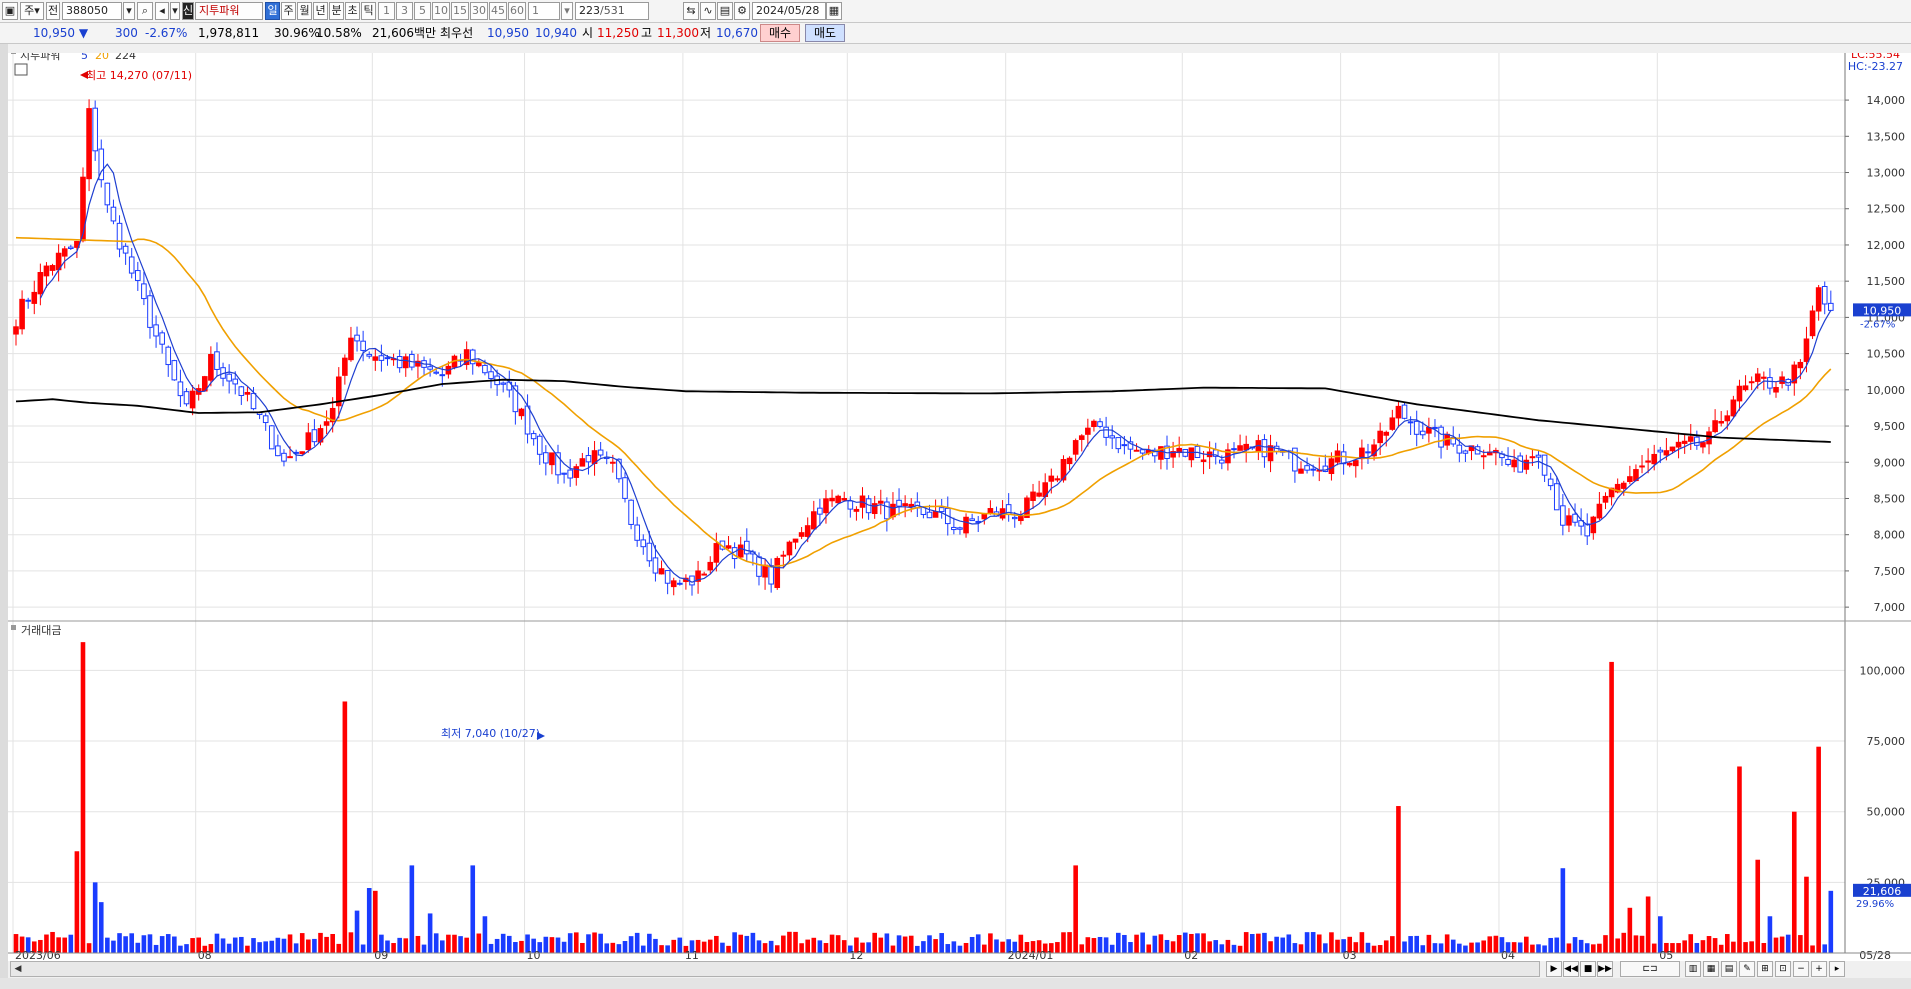 The width and height of the screenshot is (1911, 989). I want to click on count-display: 223/531, so click(612, 11).